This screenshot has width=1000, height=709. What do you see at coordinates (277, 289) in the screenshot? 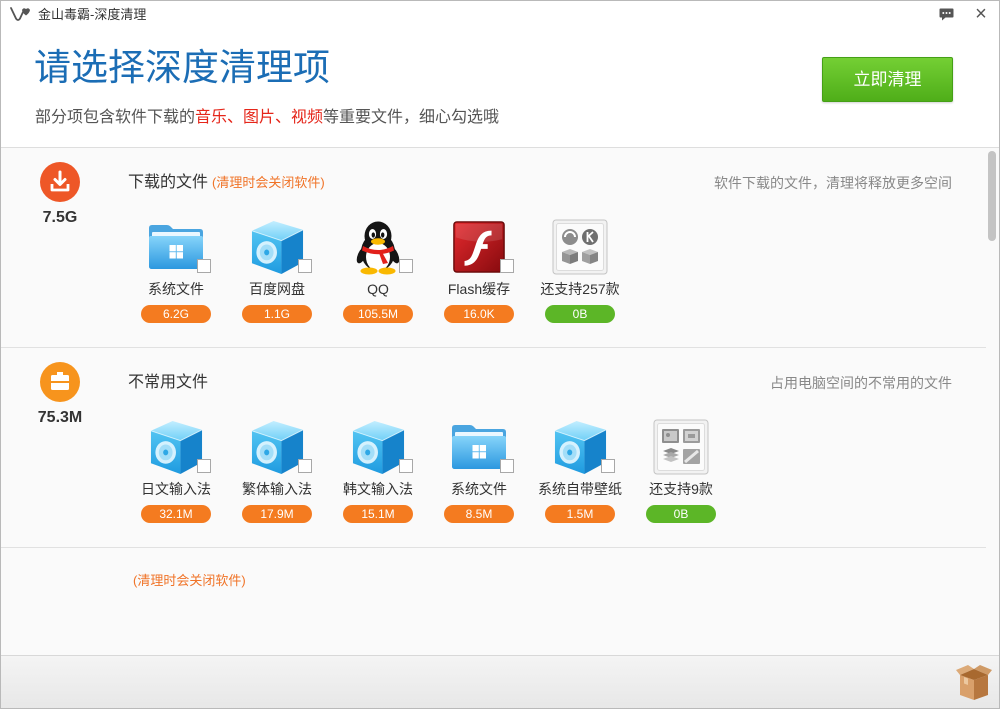
I see `item-label: 百度网盘` at bounding box center [277, 289].